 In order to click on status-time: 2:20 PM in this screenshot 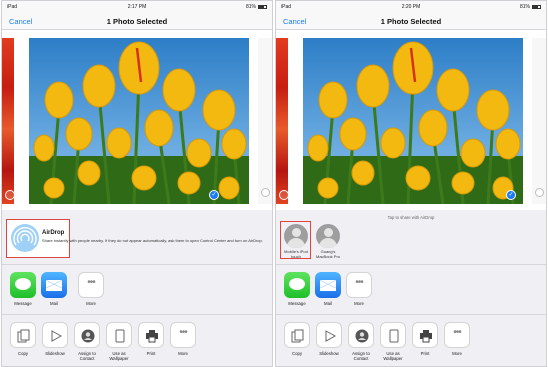, I will do `click(411, 7)`.